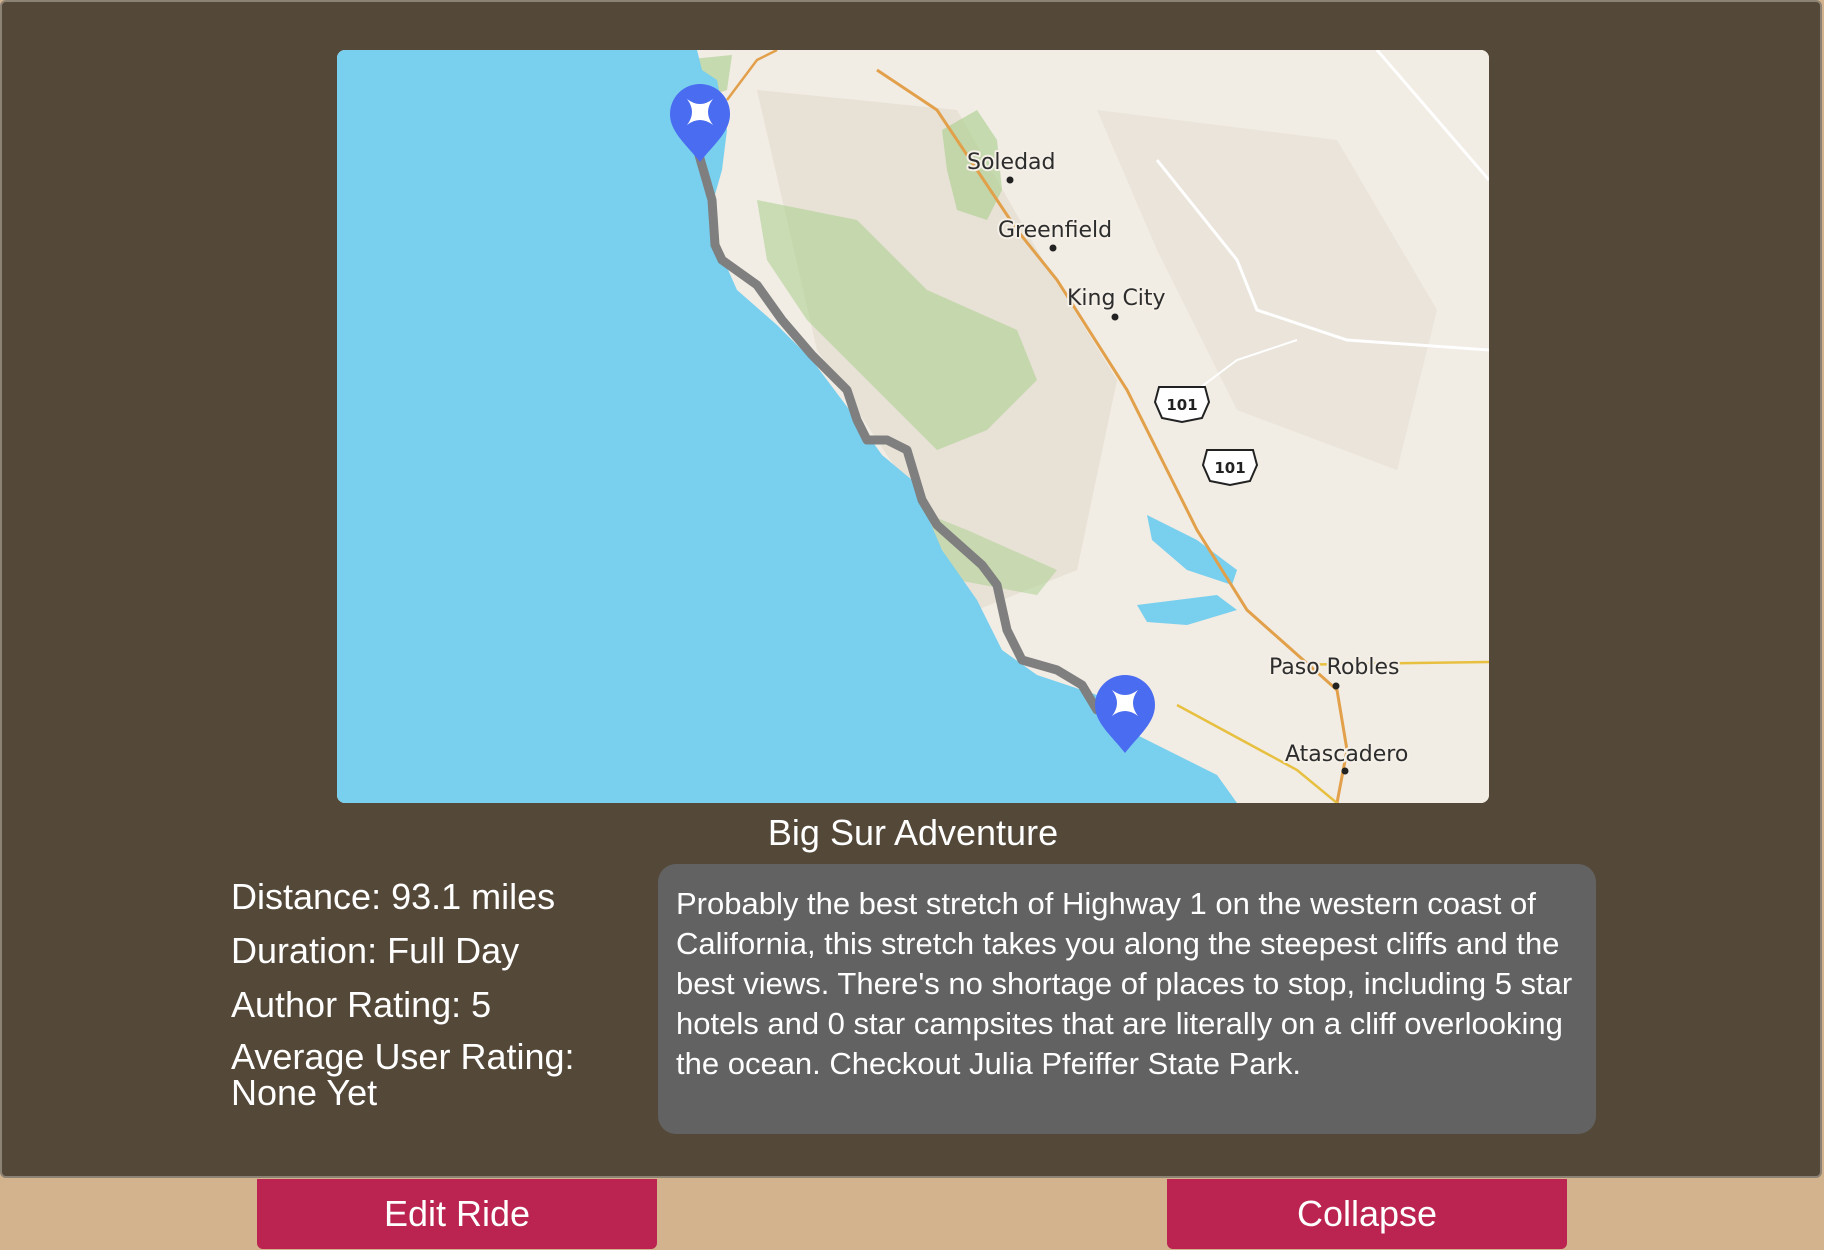 The width and height of the screenshot is (1824, 1250). I want to click on ride-title: Big Sur Adventure, so click(913, 832).